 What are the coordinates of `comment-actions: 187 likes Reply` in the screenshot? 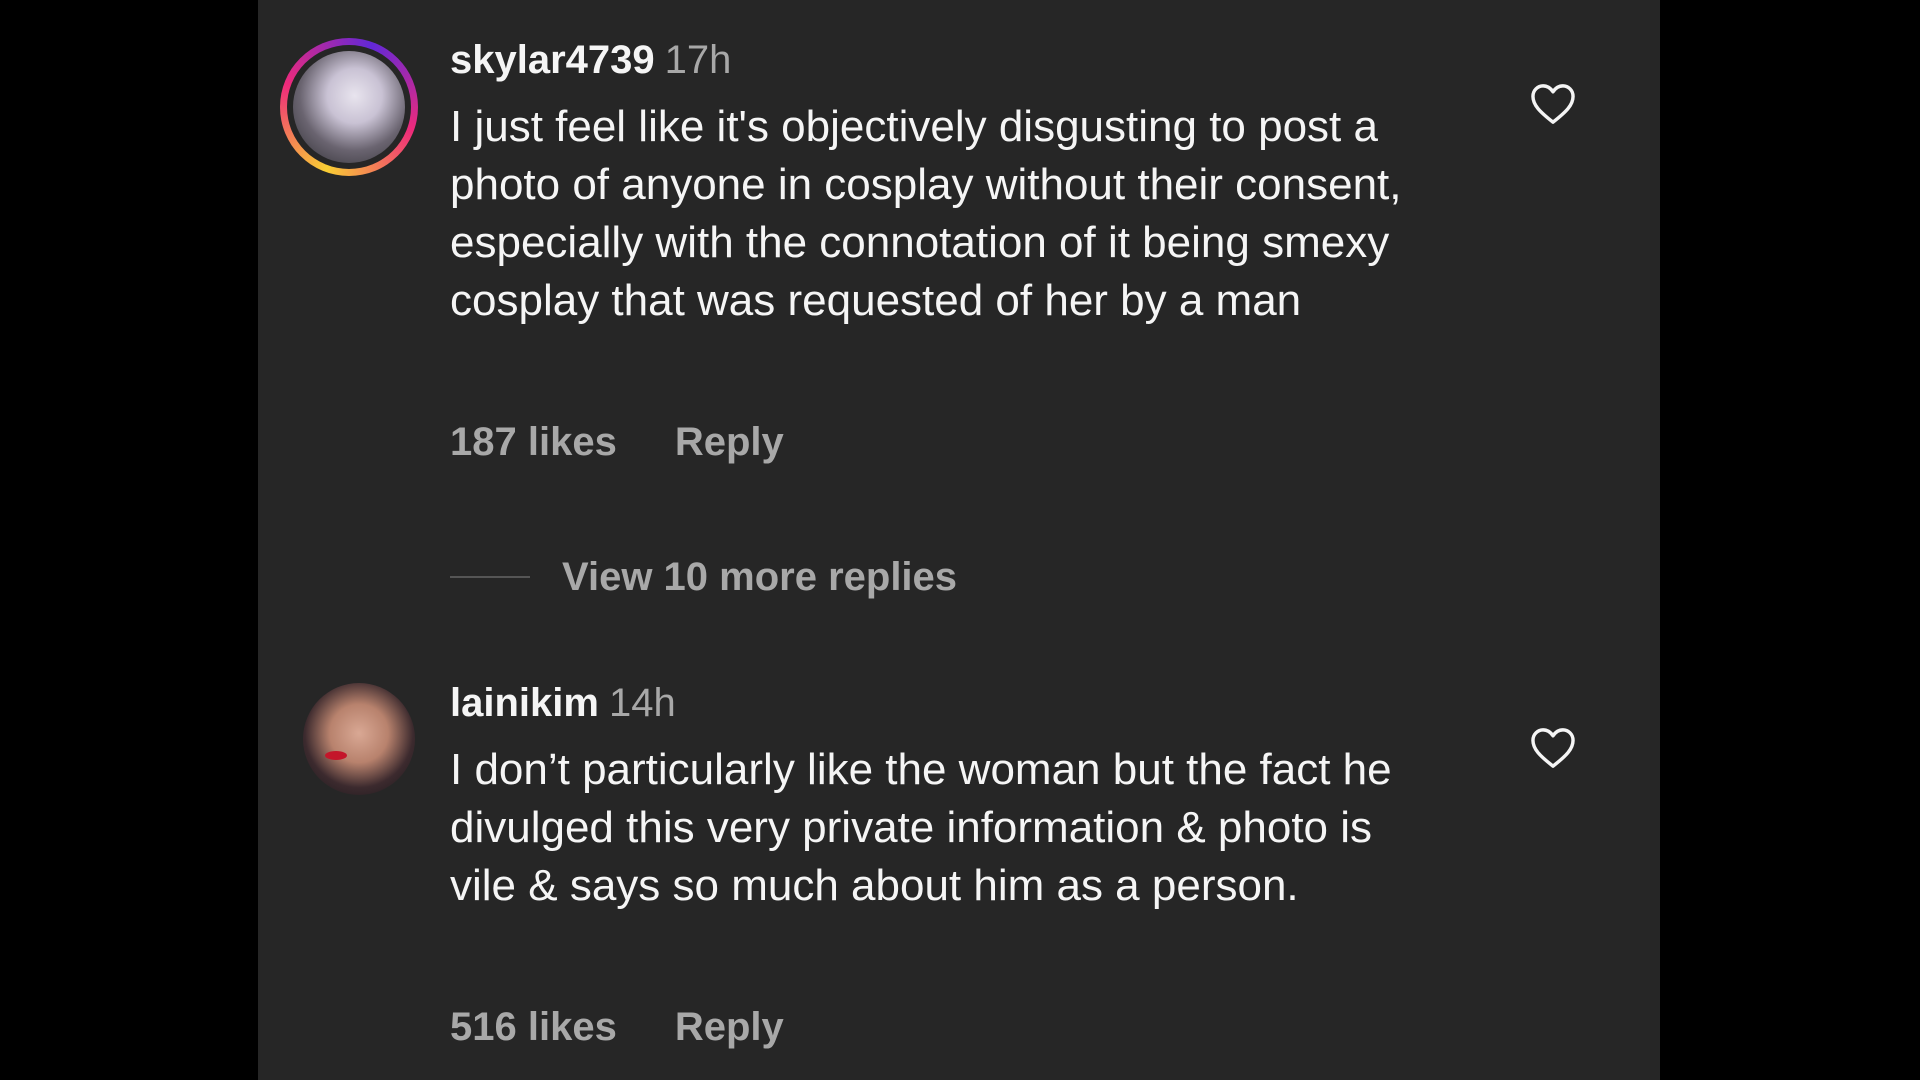 It's located at (617, 442).